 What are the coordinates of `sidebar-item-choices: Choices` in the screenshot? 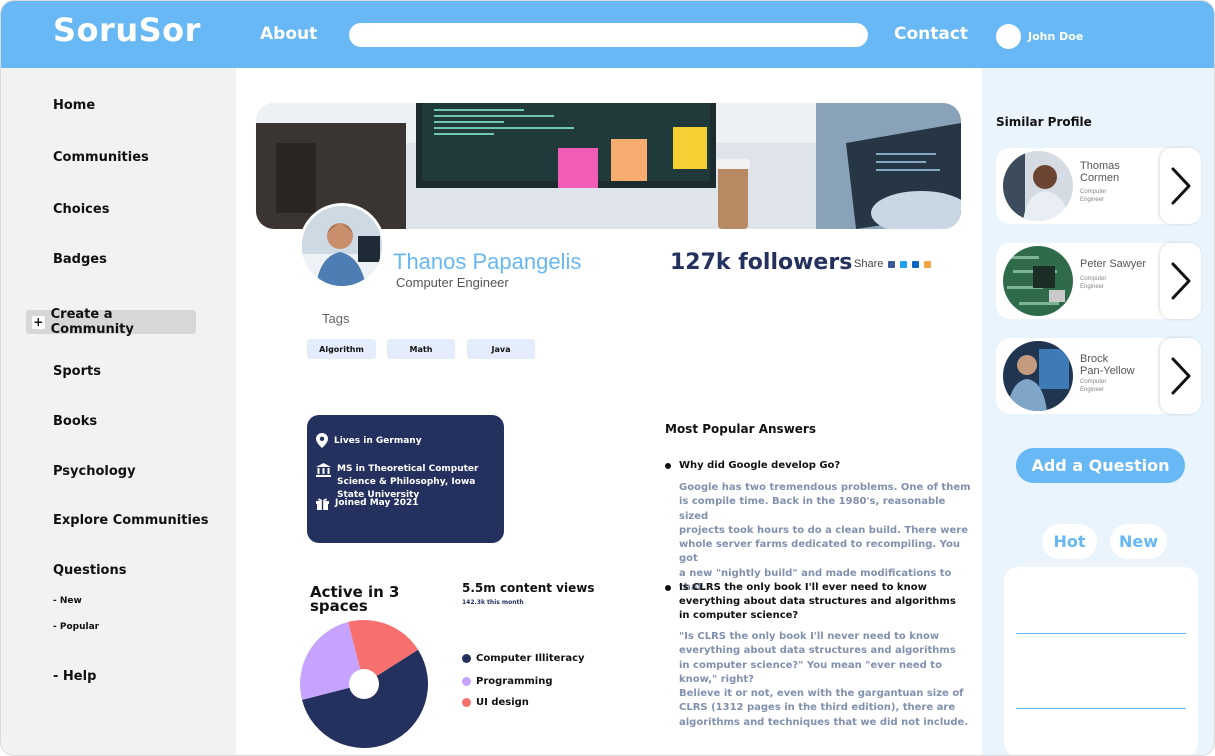 It's located at (81, 209).